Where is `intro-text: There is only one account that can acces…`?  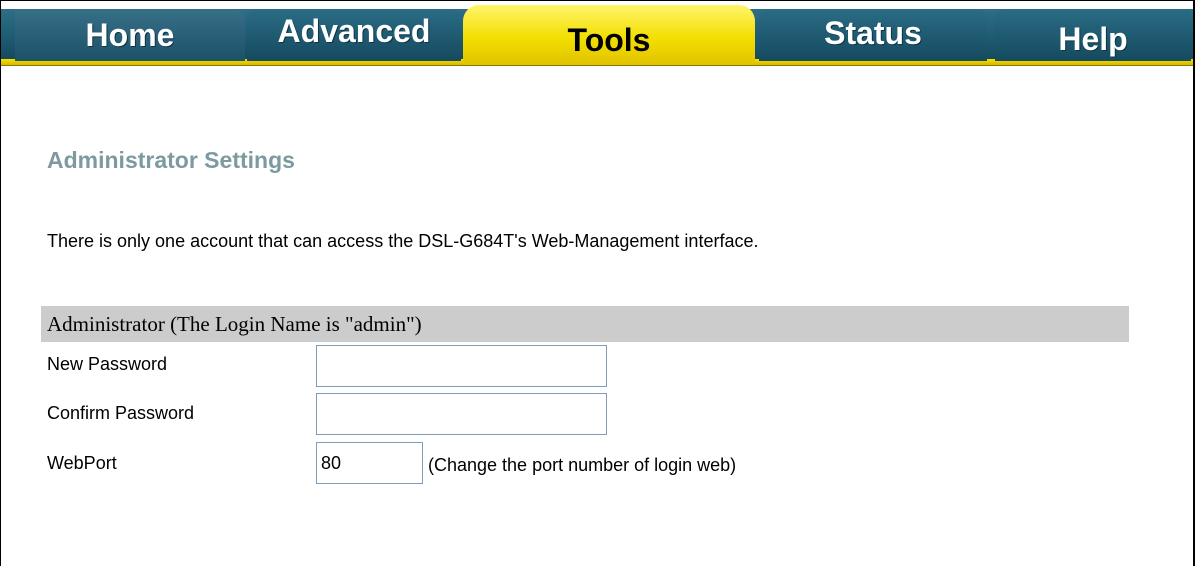
intro-text: There is only one account that can acces… is located at coordinates (403, 241).